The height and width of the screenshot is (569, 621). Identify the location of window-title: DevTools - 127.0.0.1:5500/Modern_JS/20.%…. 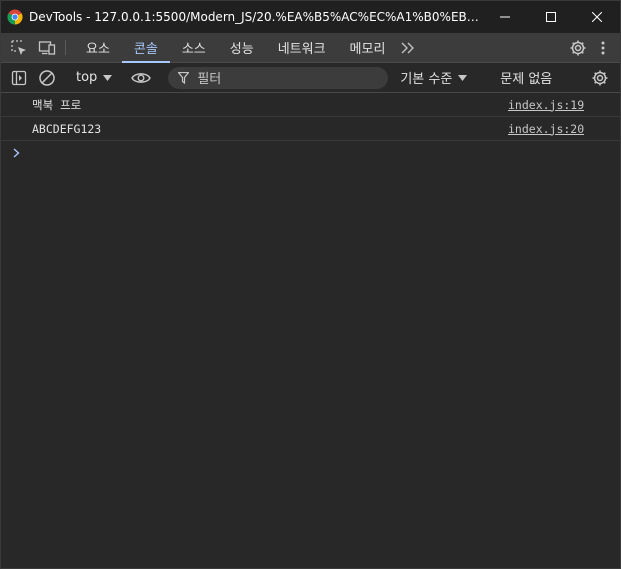
(254, 17).